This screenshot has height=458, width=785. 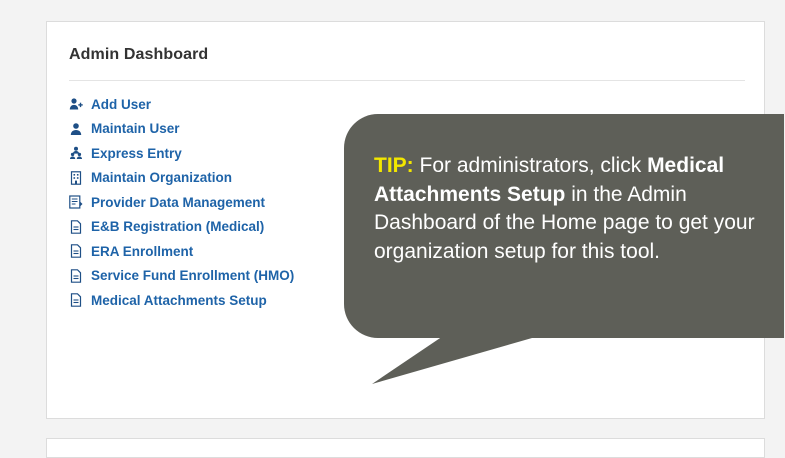 What do you see at coordinates (394, 165) in the screenshot?
I see `tip-label: TIP:` at bounding box center [394, 165].